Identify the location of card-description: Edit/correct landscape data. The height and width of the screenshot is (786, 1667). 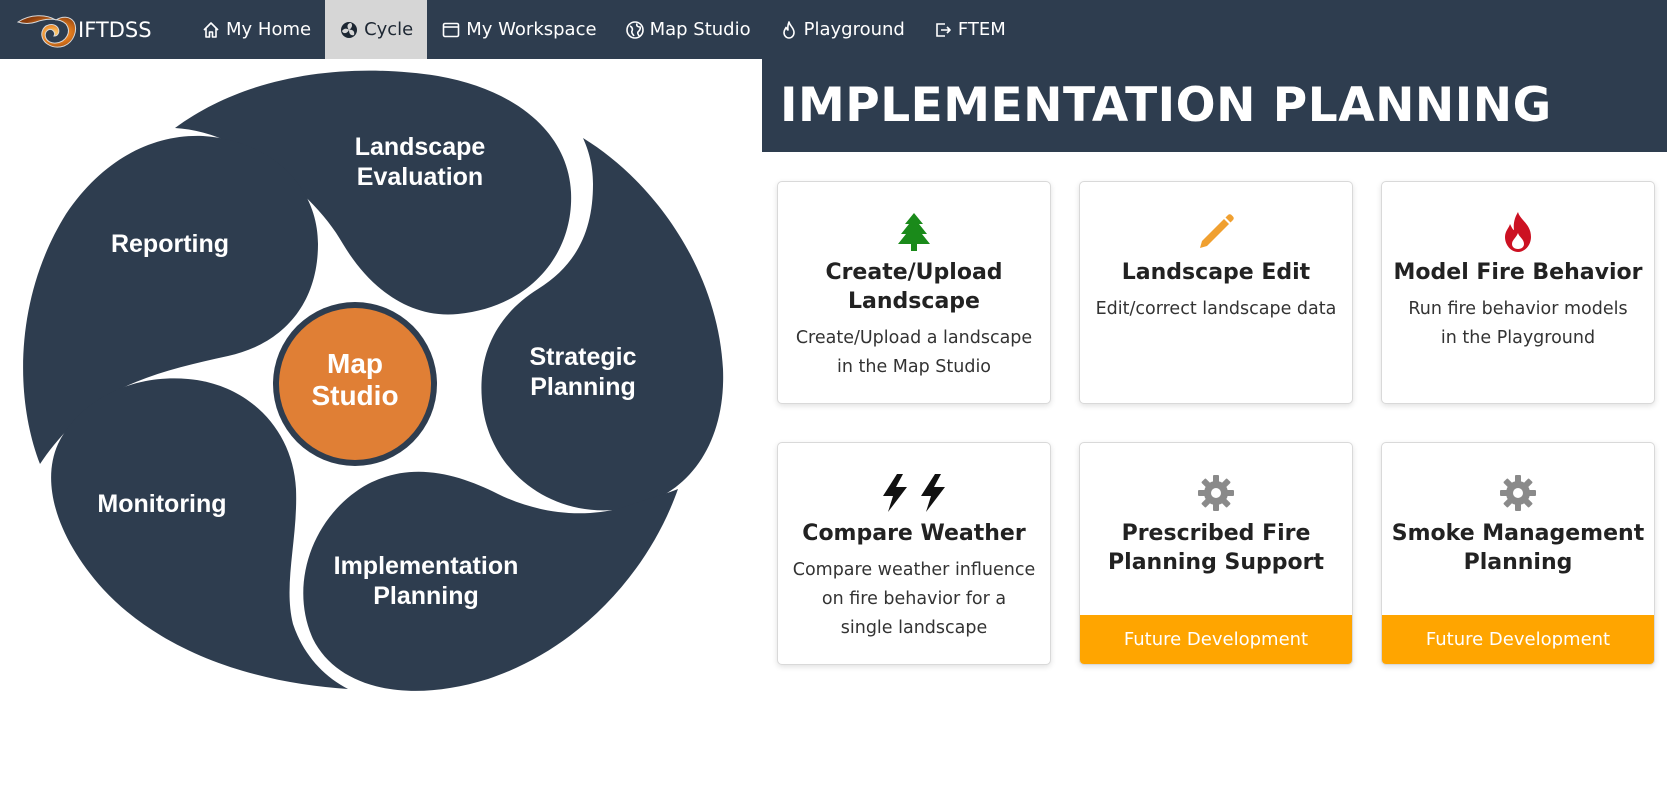
(1216, 309).